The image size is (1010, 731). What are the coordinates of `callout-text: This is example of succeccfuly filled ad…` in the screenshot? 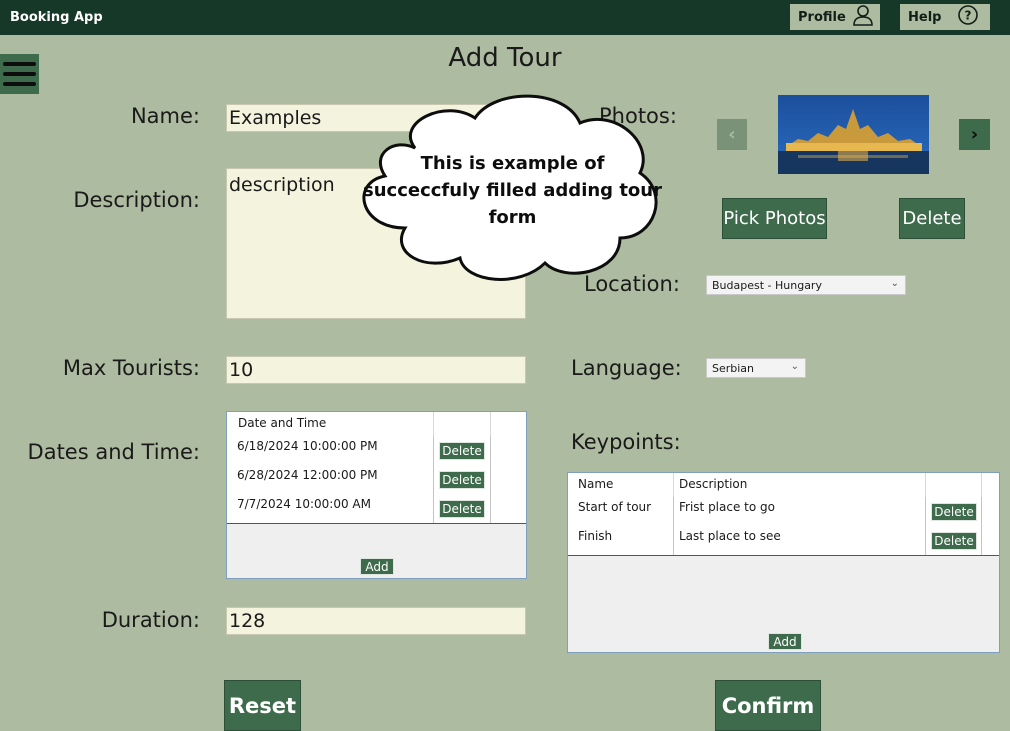 It's located at (512, 190).